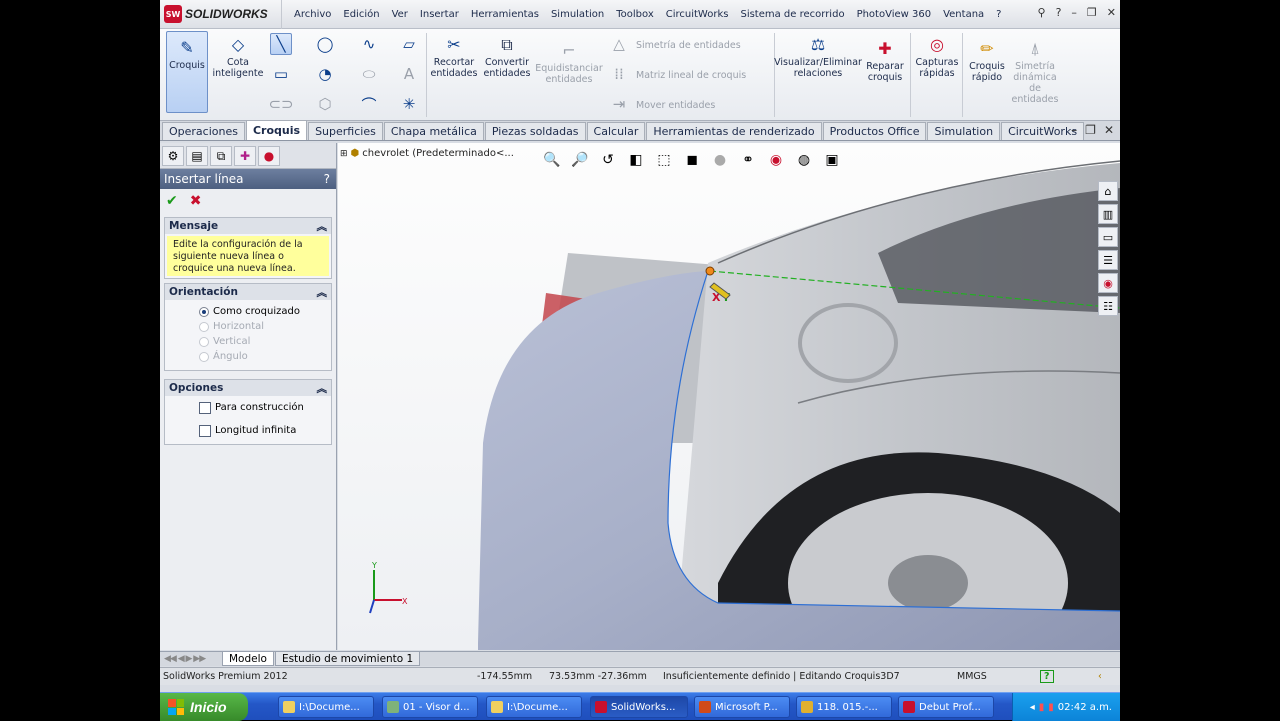 The image size is (1280, 721). Describe the element at coordinates (1090, 130) in the screenshot. I see `doc-restore-icon: ❐` at that location.